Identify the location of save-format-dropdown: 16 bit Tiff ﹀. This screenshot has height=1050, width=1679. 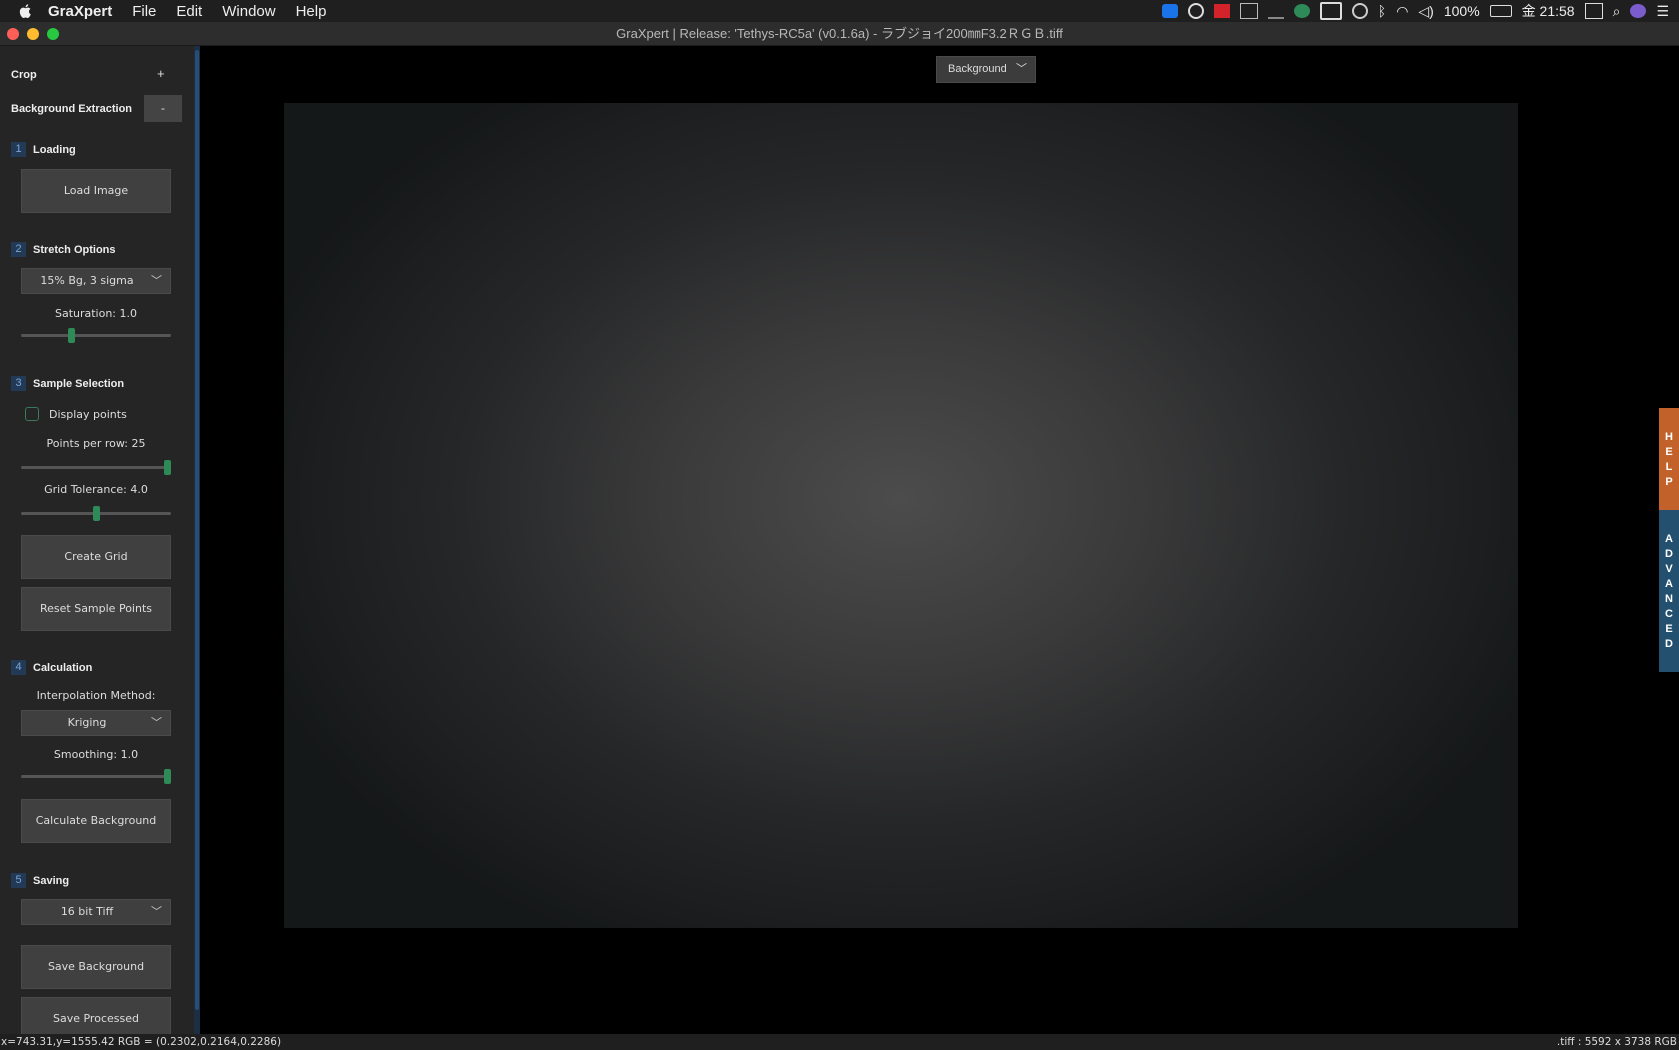
(96, 912).